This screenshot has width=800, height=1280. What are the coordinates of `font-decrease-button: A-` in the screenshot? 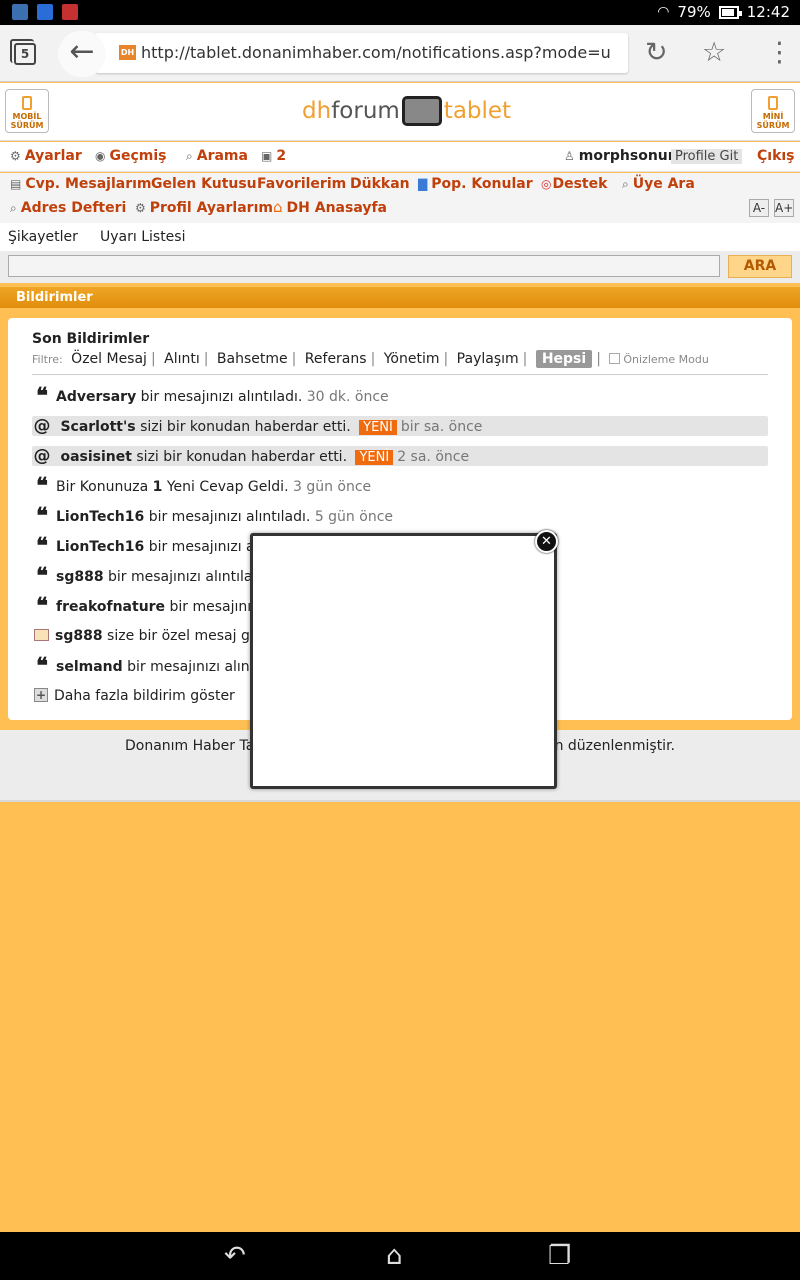 It's located at (759, 208).